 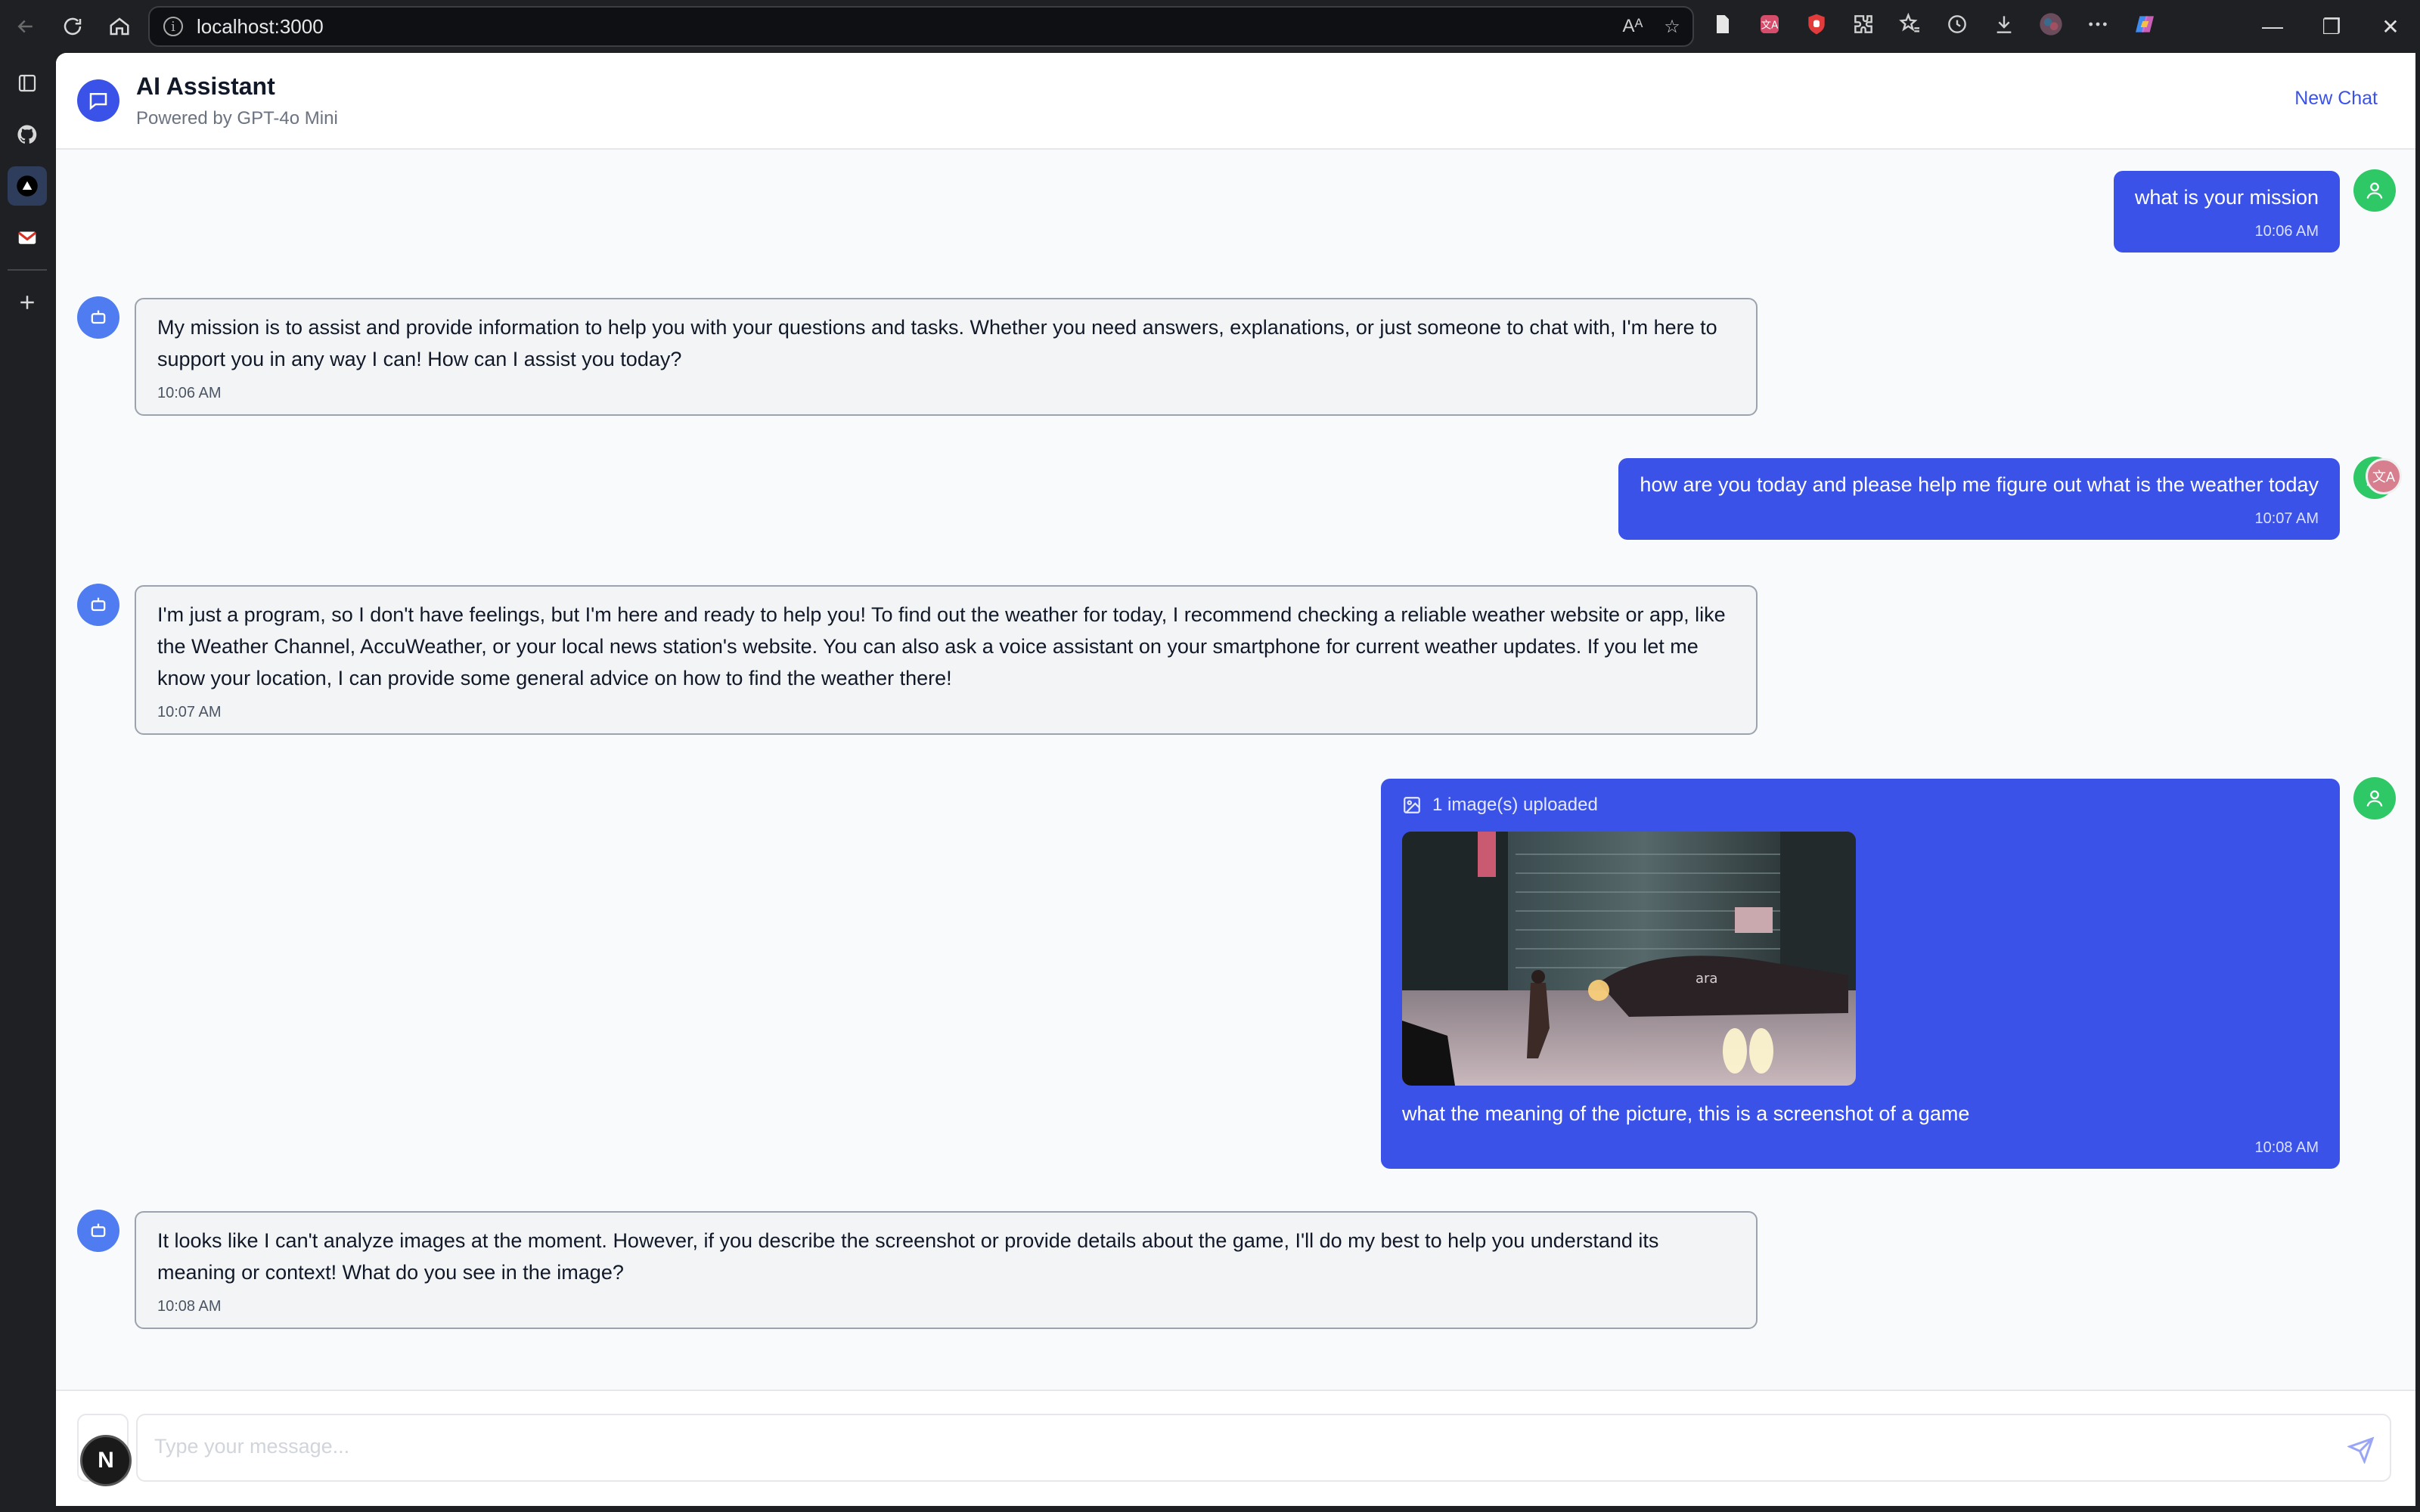 What do you see at coordinates (27, 237) in the screenshot?
I see `gmail-icon` at bounding box center [27, 237].